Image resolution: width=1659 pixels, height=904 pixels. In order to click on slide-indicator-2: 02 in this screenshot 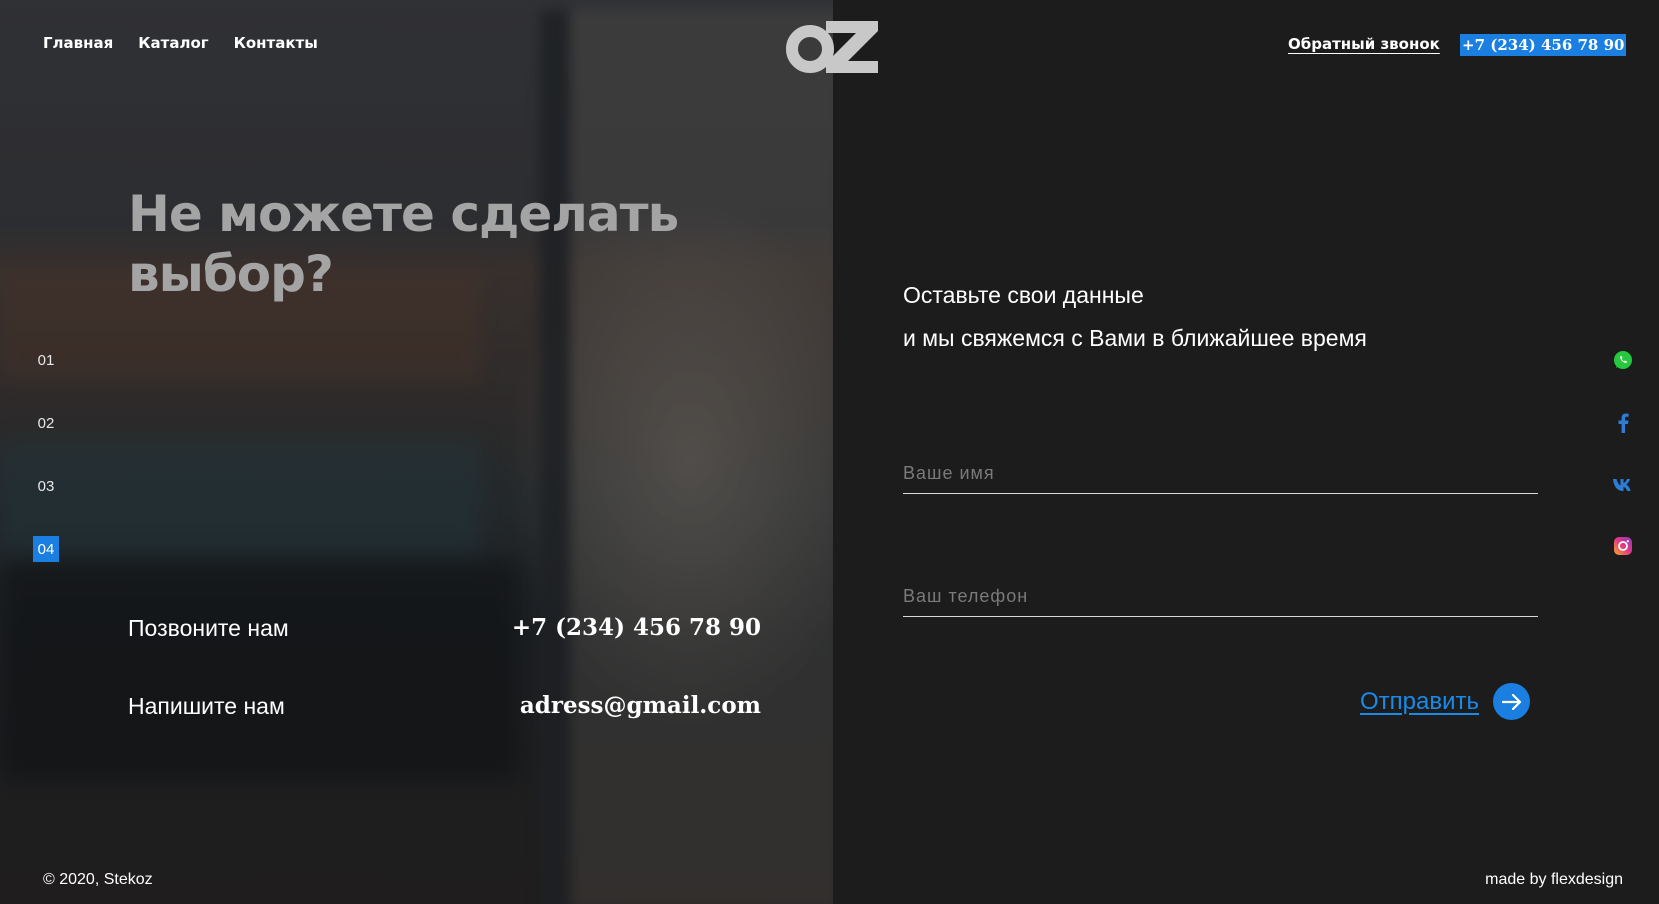, I will do `click(46, 423)`.